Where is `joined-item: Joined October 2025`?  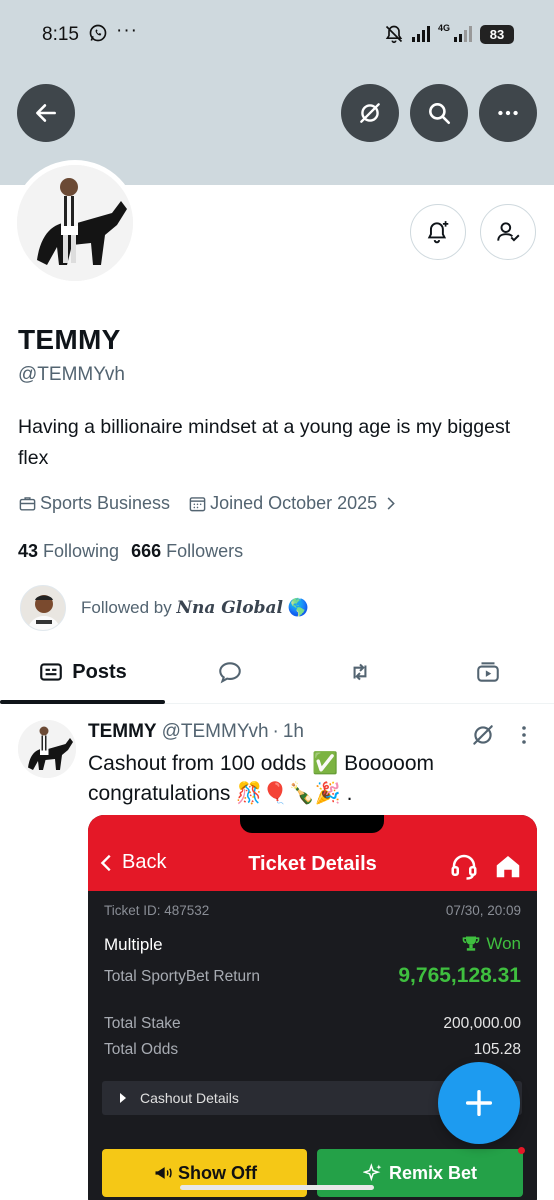 joined-item: Joined October 2025 is located at coordinates (295, 503).